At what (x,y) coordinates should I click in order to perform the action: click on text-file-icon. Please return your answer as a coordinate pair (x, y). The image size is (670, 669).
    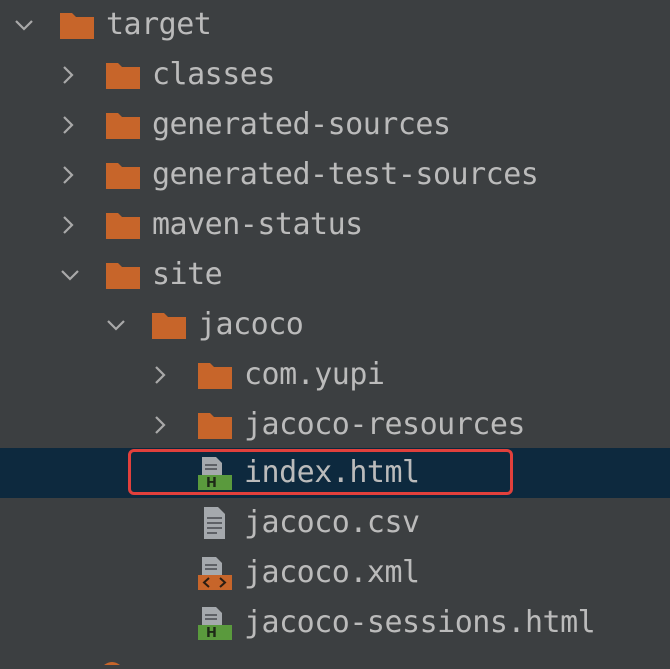
    Looking at the image, I should click on (215, 523).